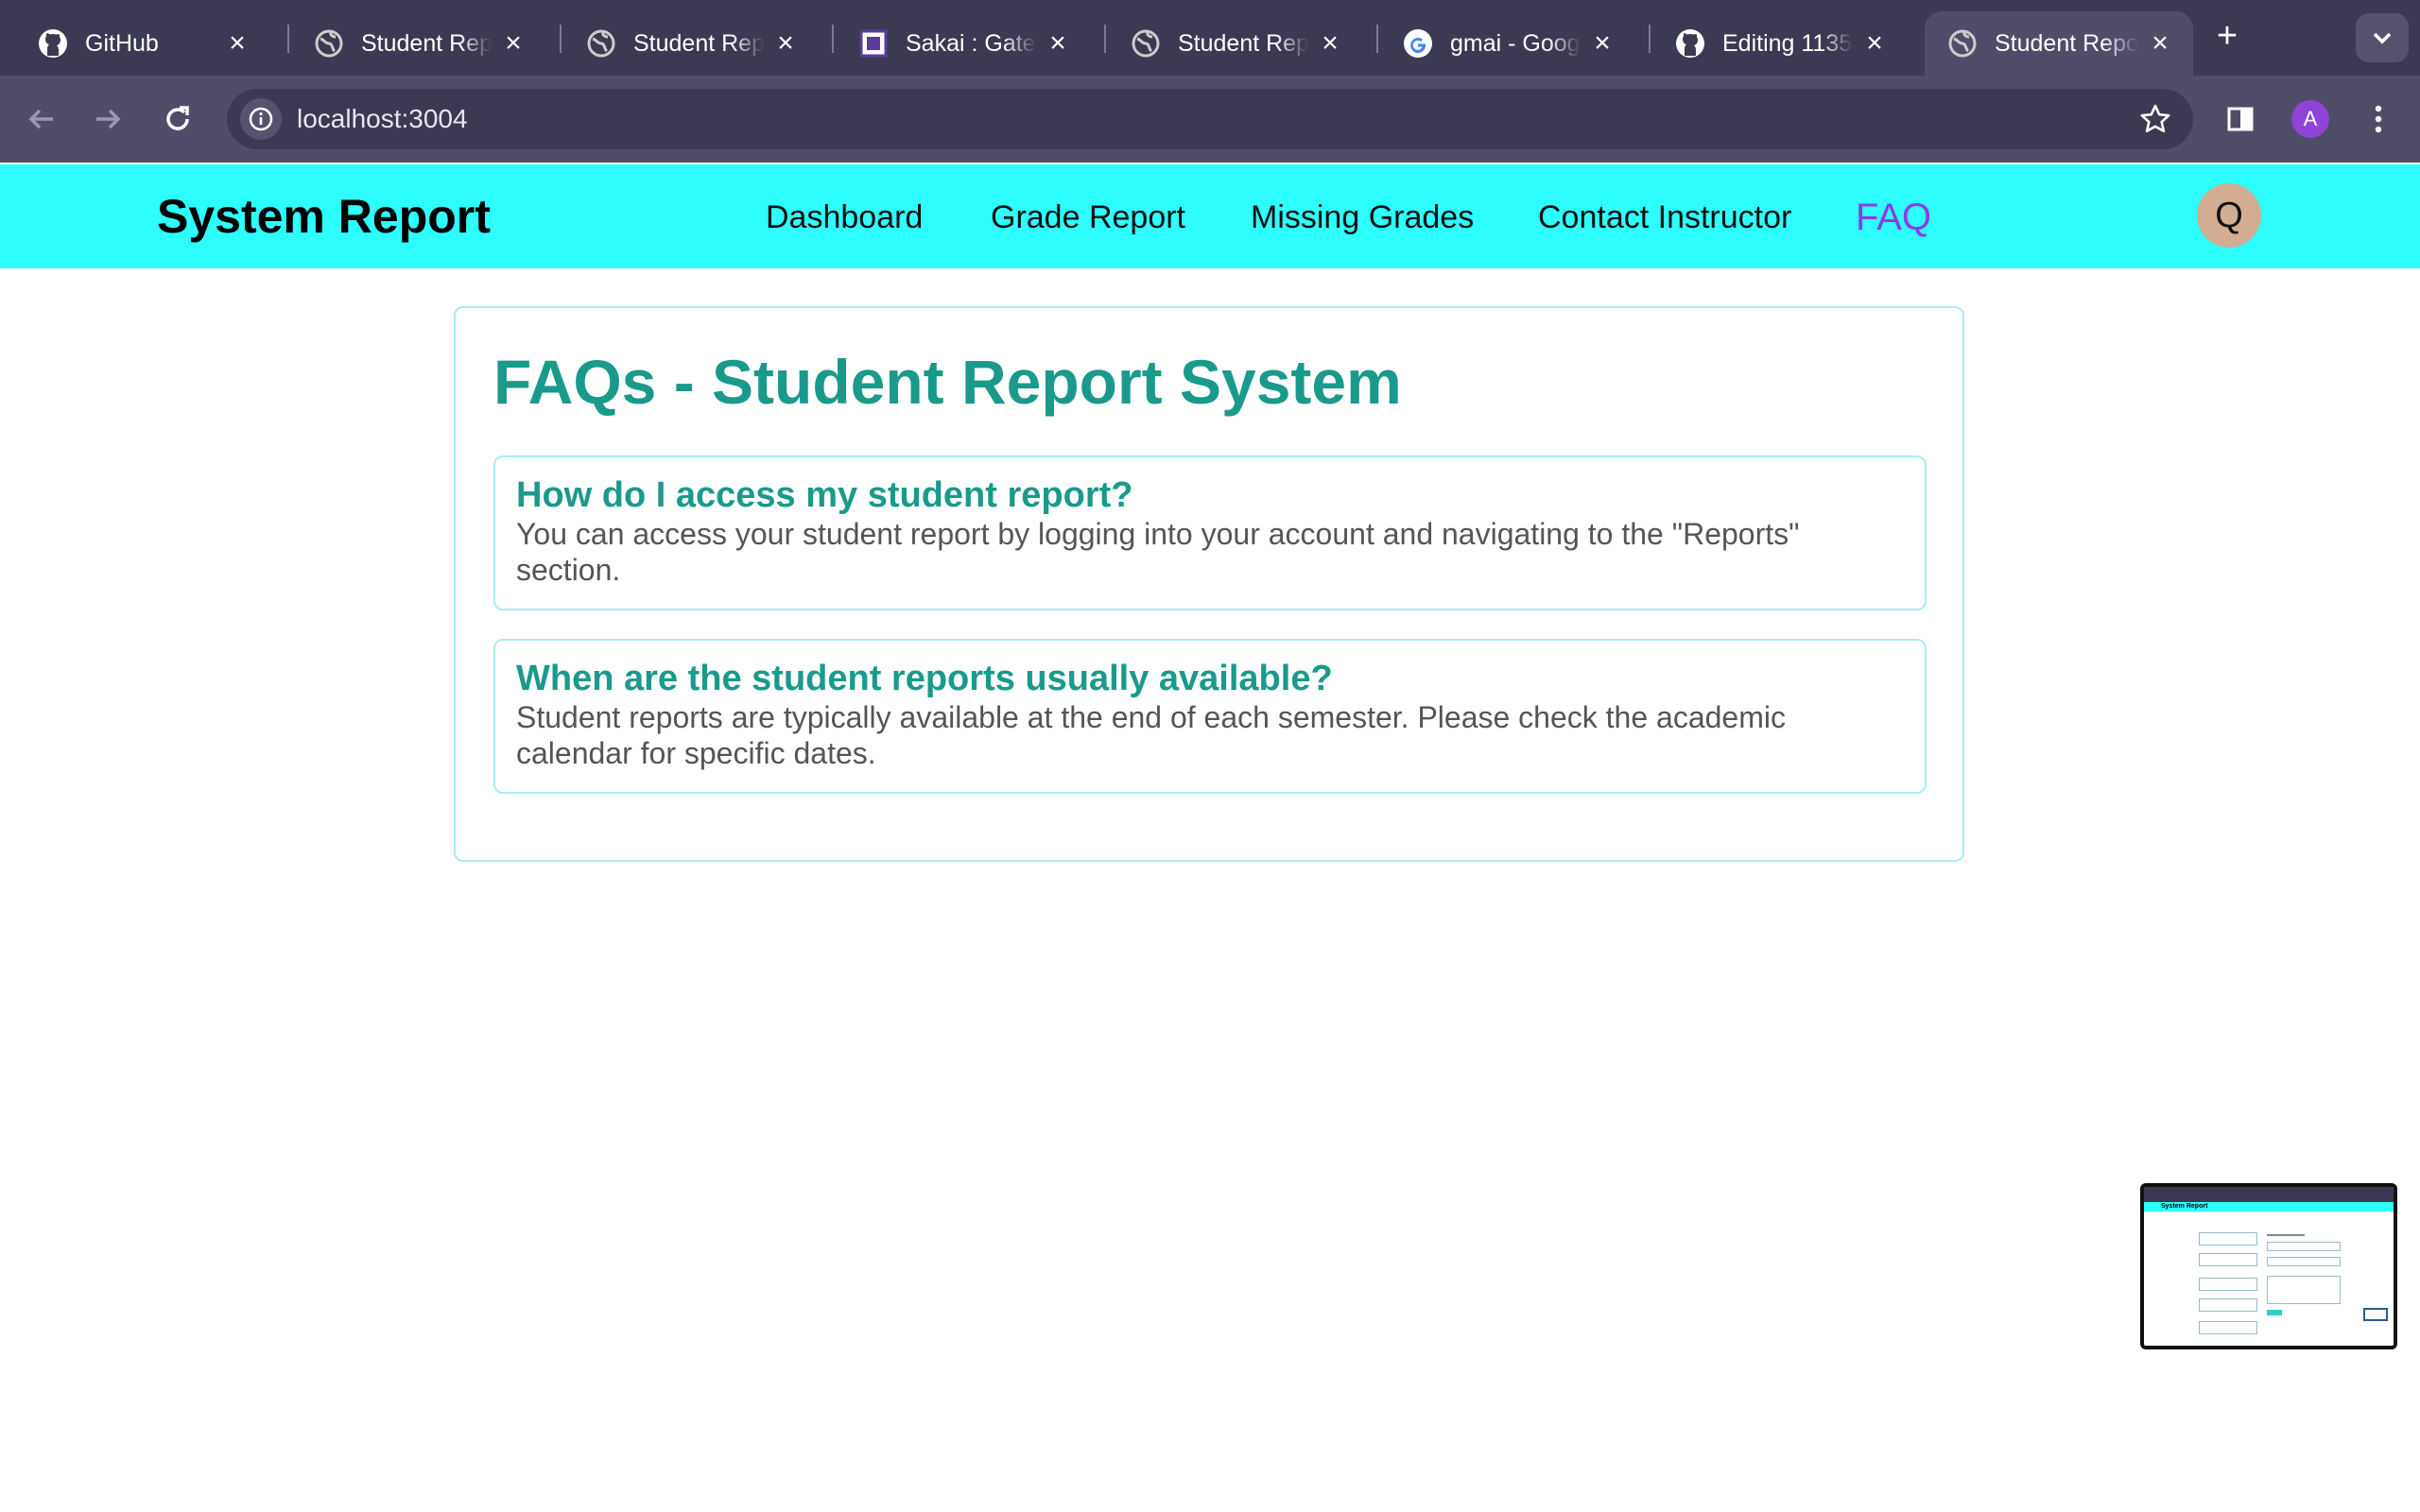 This screenshot has width=2420, height=1512. I want to click on reload-button, so click(178, 119).